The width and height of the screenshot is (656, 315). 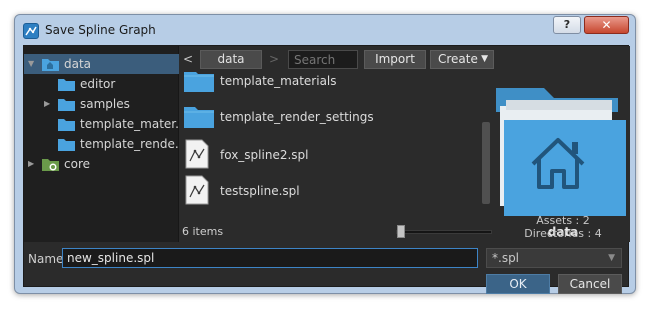 I want to click on file-name-input, so click(x=270, y=258).